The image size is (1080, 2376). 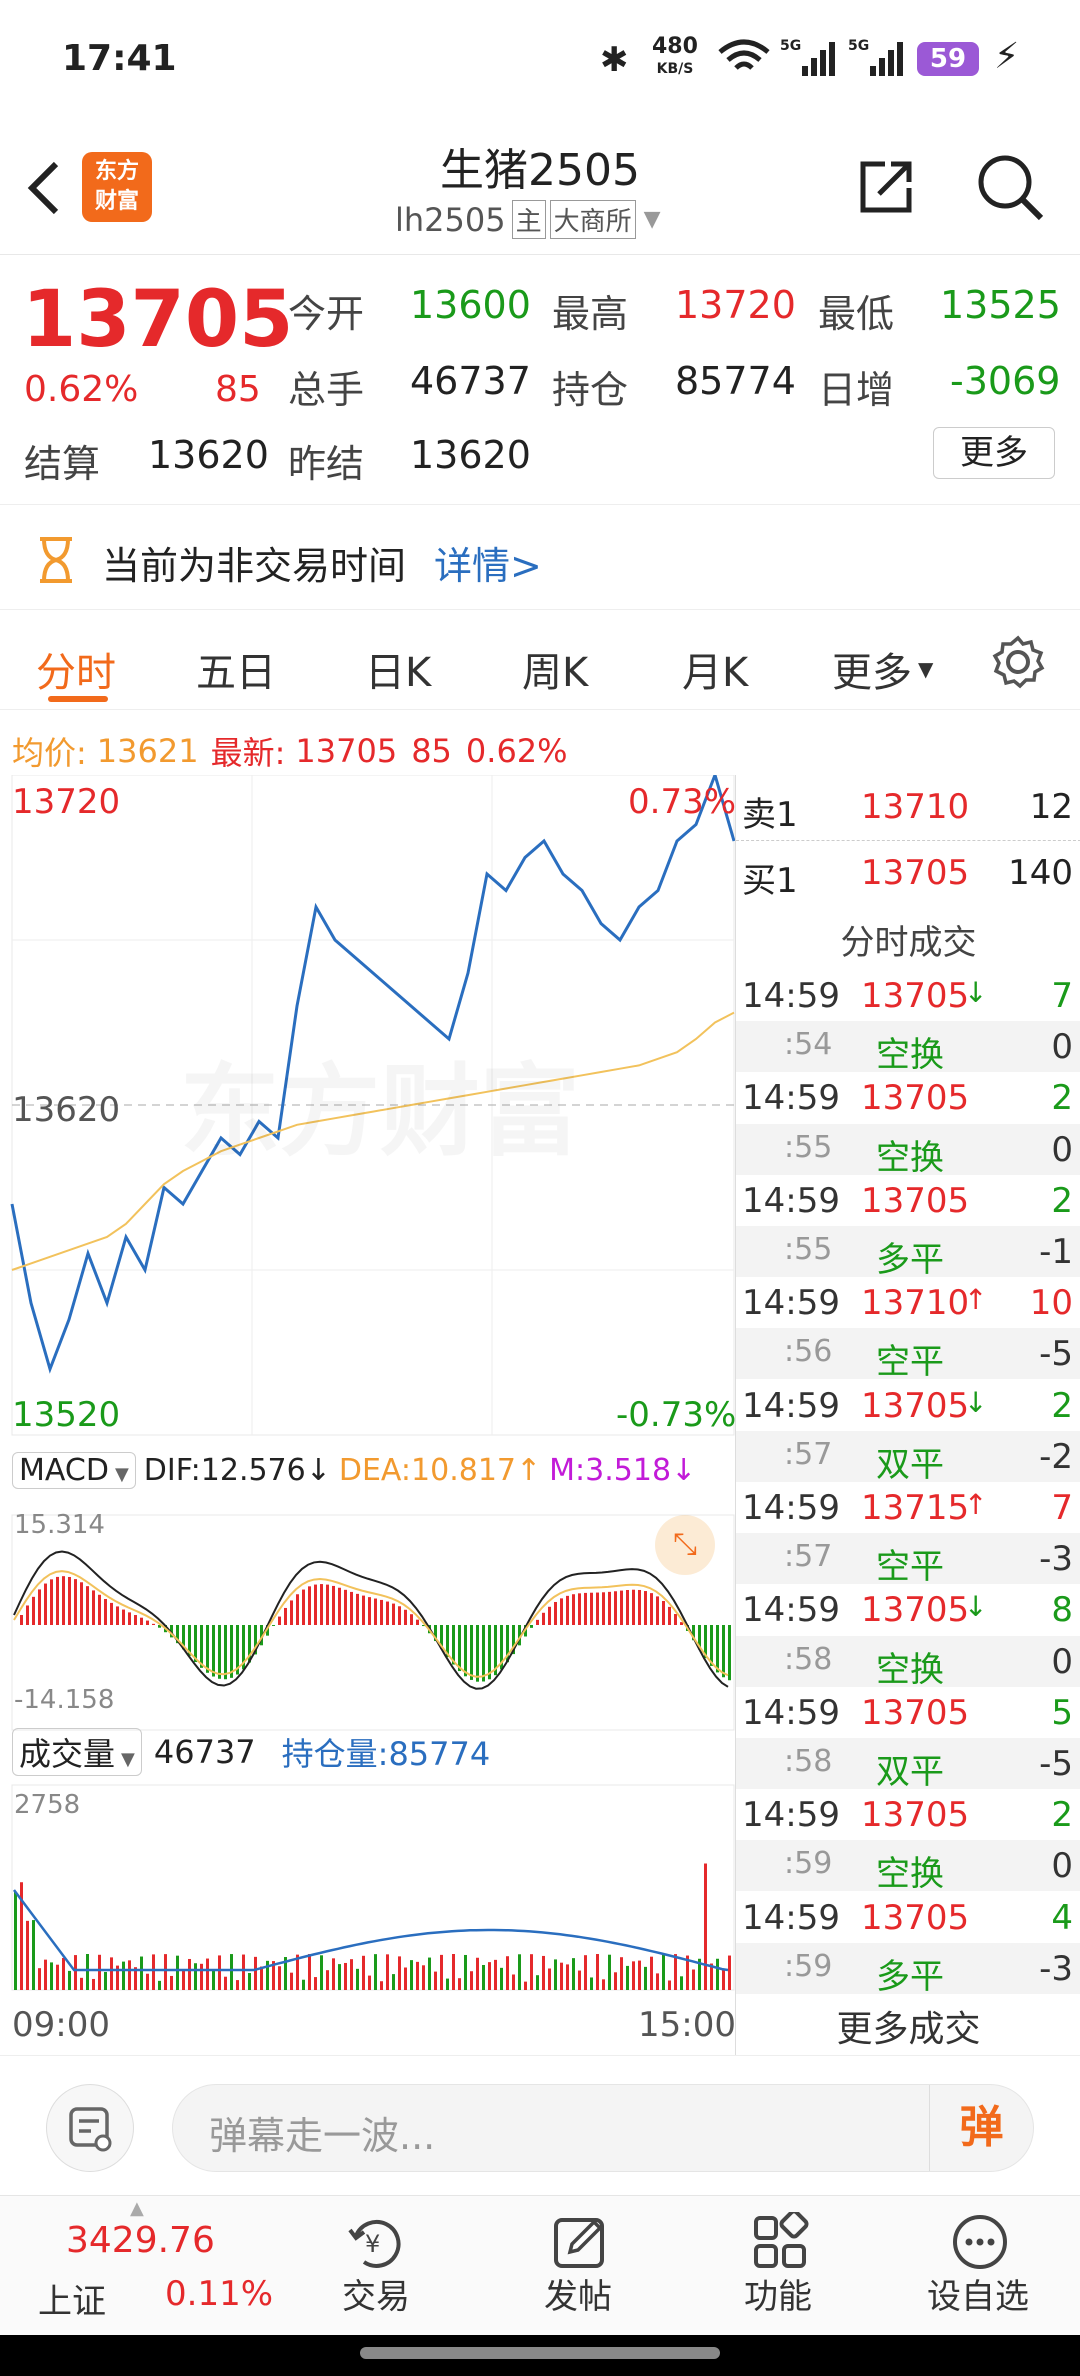 I want to click on low-label: 最低, so click(x=856, y=314).